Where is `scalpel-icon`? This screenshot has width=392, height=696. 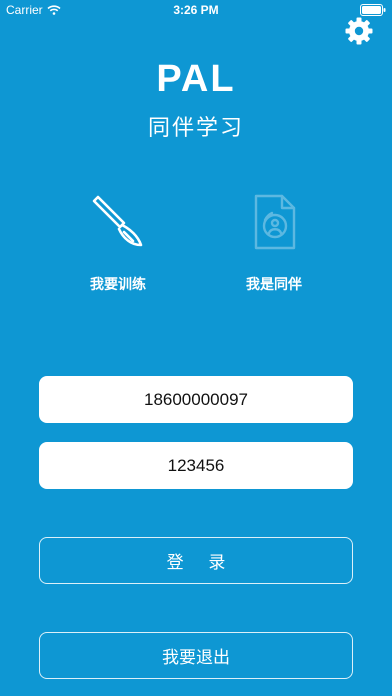
scalpel-icon is located at coordinates (117, 221).